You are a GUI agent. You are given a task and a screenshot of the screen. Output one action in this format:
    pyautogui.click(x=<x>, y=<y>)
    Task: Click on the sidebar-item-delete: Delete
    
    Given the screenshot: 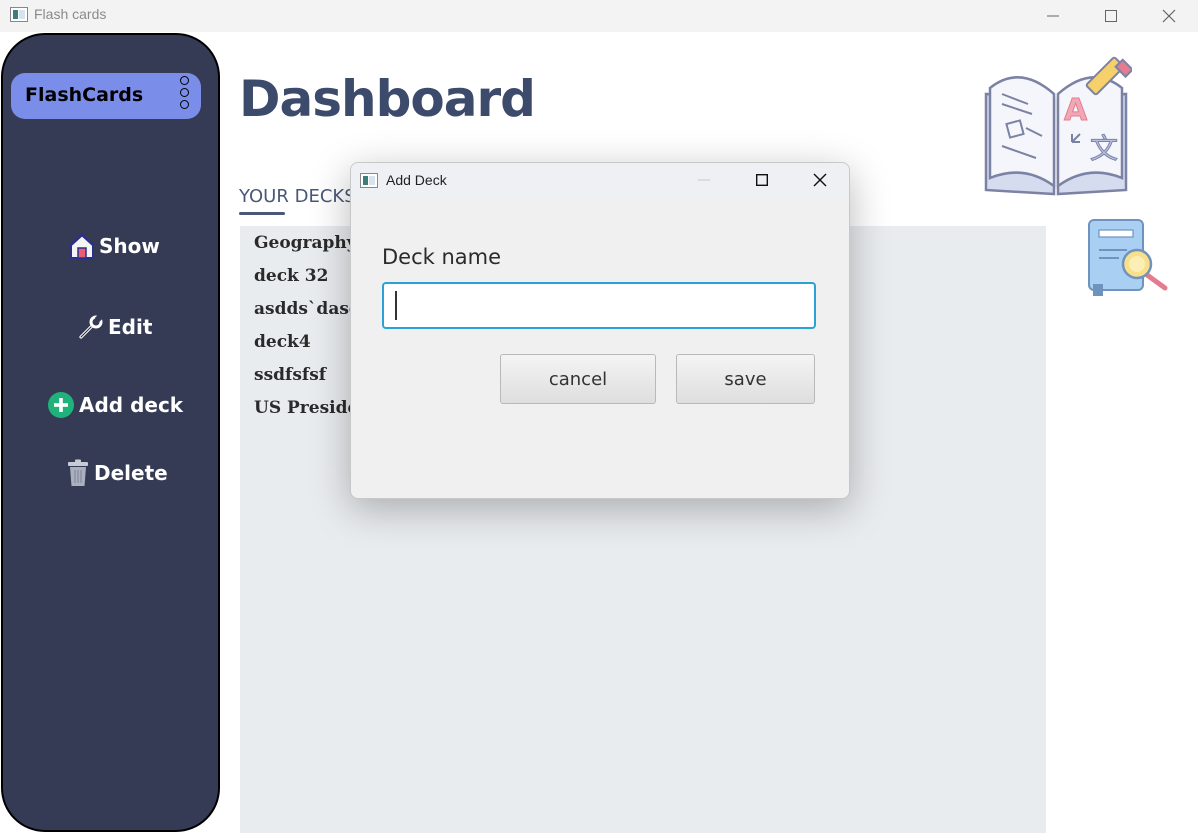 What is the action you would take?
    pyautogui.click(x=117, y=473)
    